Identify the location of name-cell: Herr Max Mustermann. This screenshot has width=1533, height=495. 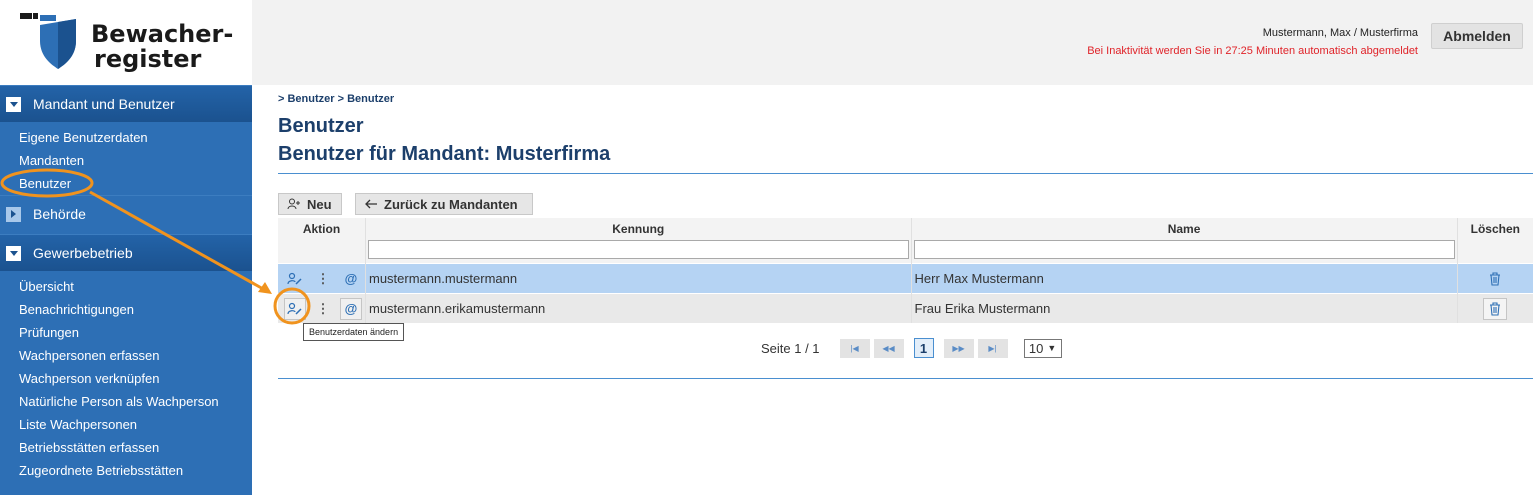
(1184, 278).